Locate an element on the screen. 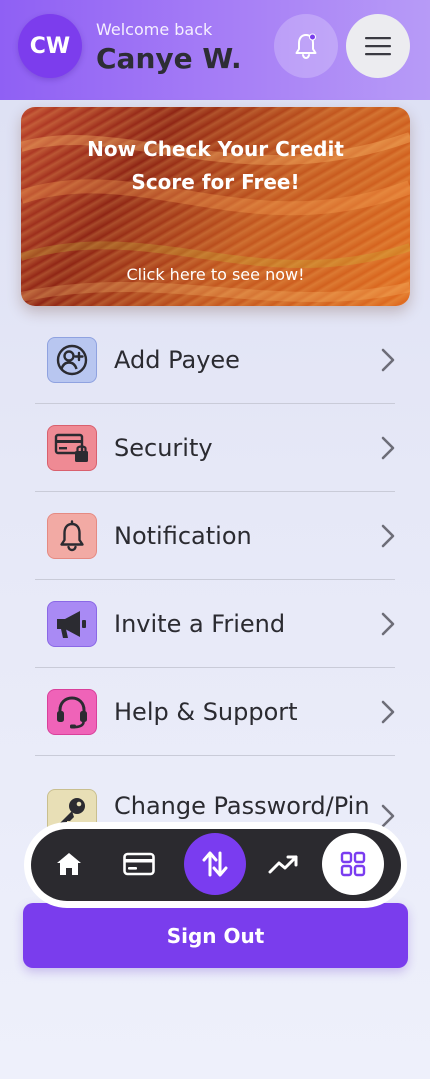 Image resolution: width=430 pixels, height=1079 pixels. headset-icon is located at coordinates (72, 711).